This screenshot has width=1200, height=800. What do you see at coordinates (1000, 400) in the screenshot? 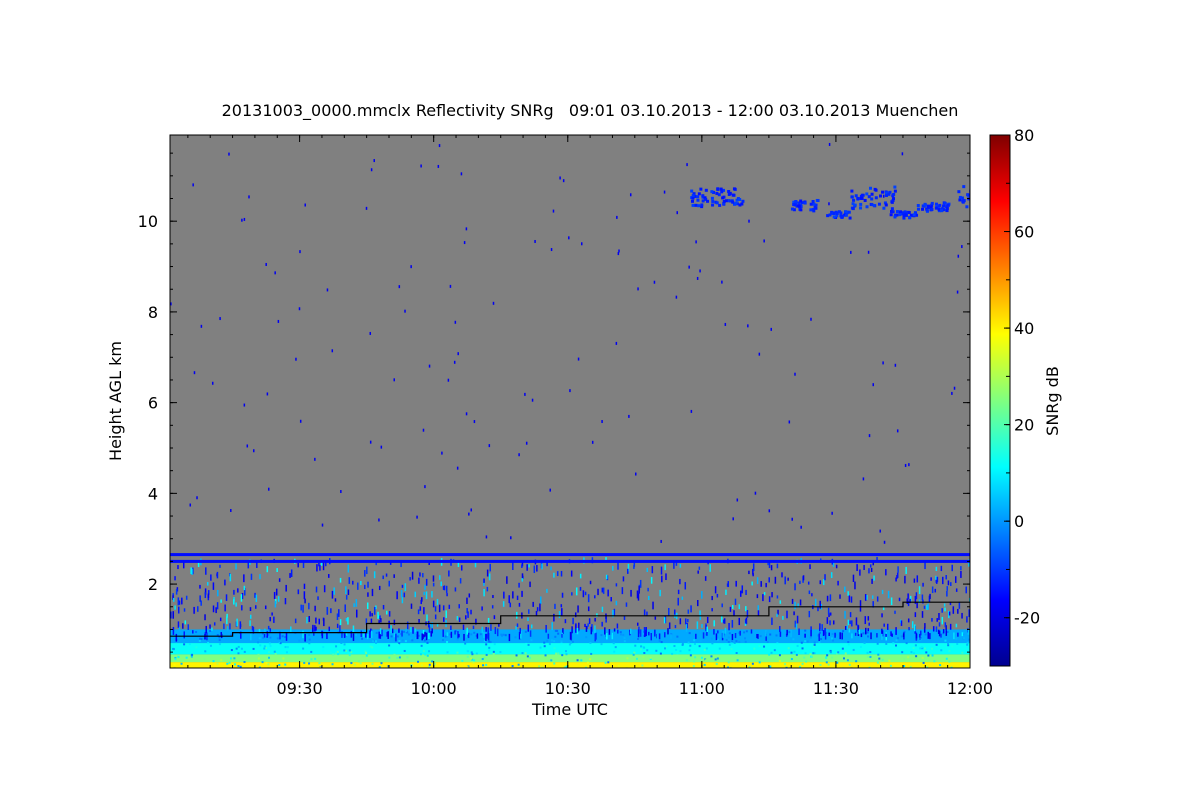
I see `colorbar` at bounding box center [1000, 400].